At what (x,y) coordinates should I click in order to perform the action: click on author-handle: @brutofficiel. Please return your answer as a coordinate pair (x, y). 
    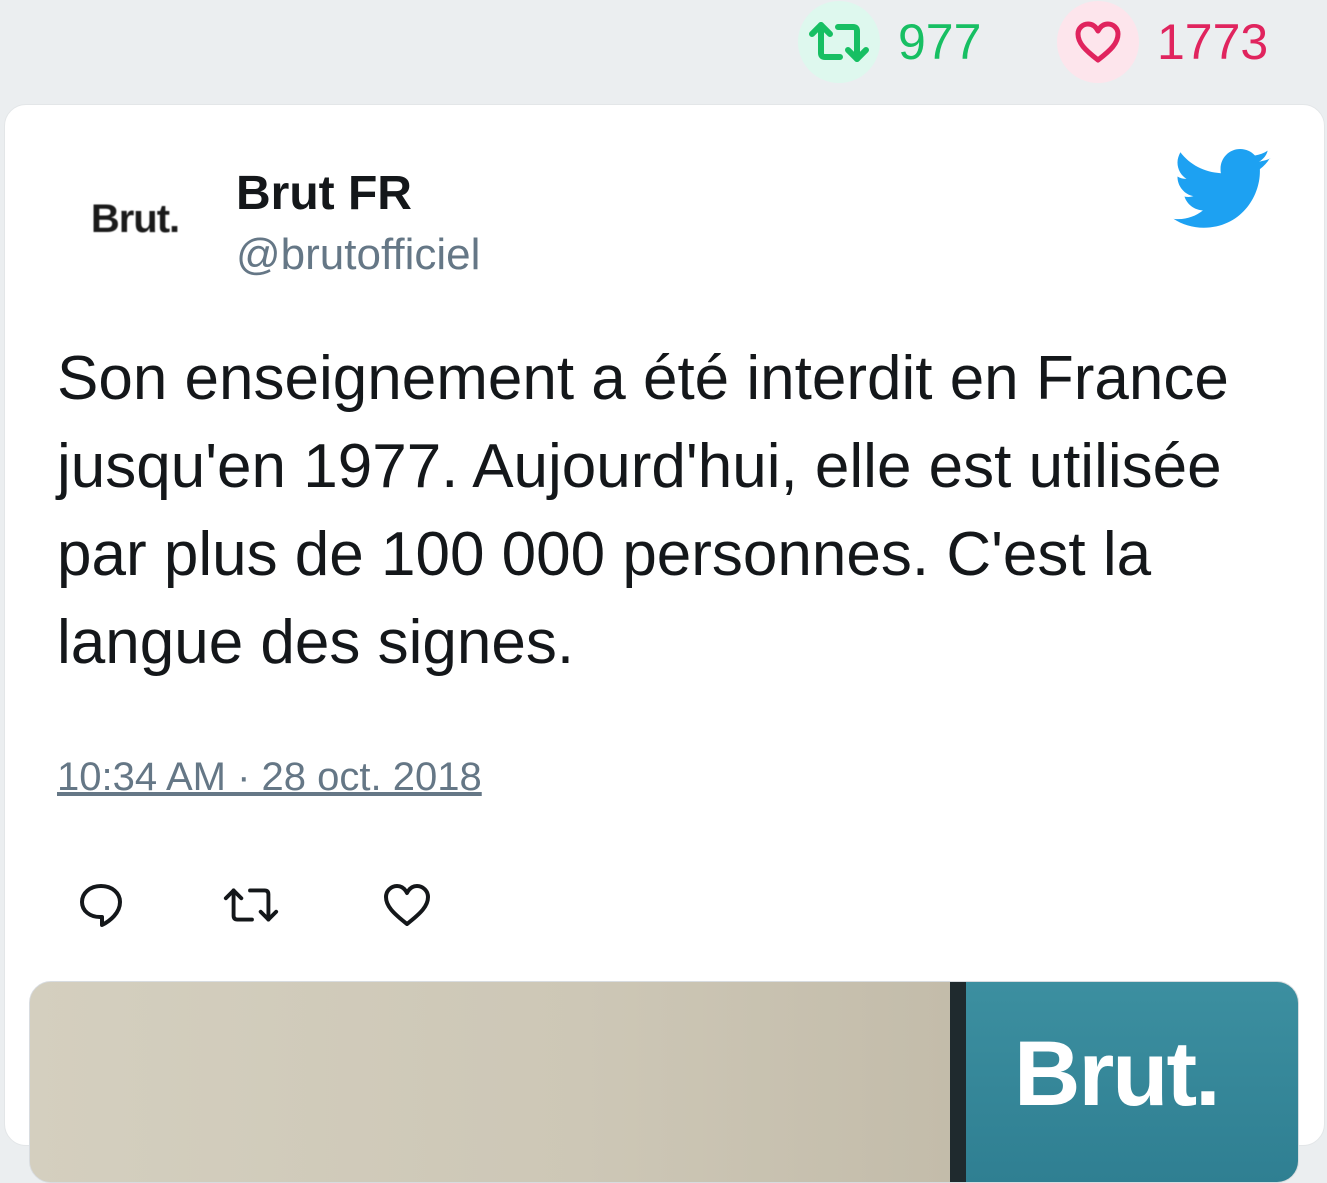
    Looking at the image, I should click on (358, 255).